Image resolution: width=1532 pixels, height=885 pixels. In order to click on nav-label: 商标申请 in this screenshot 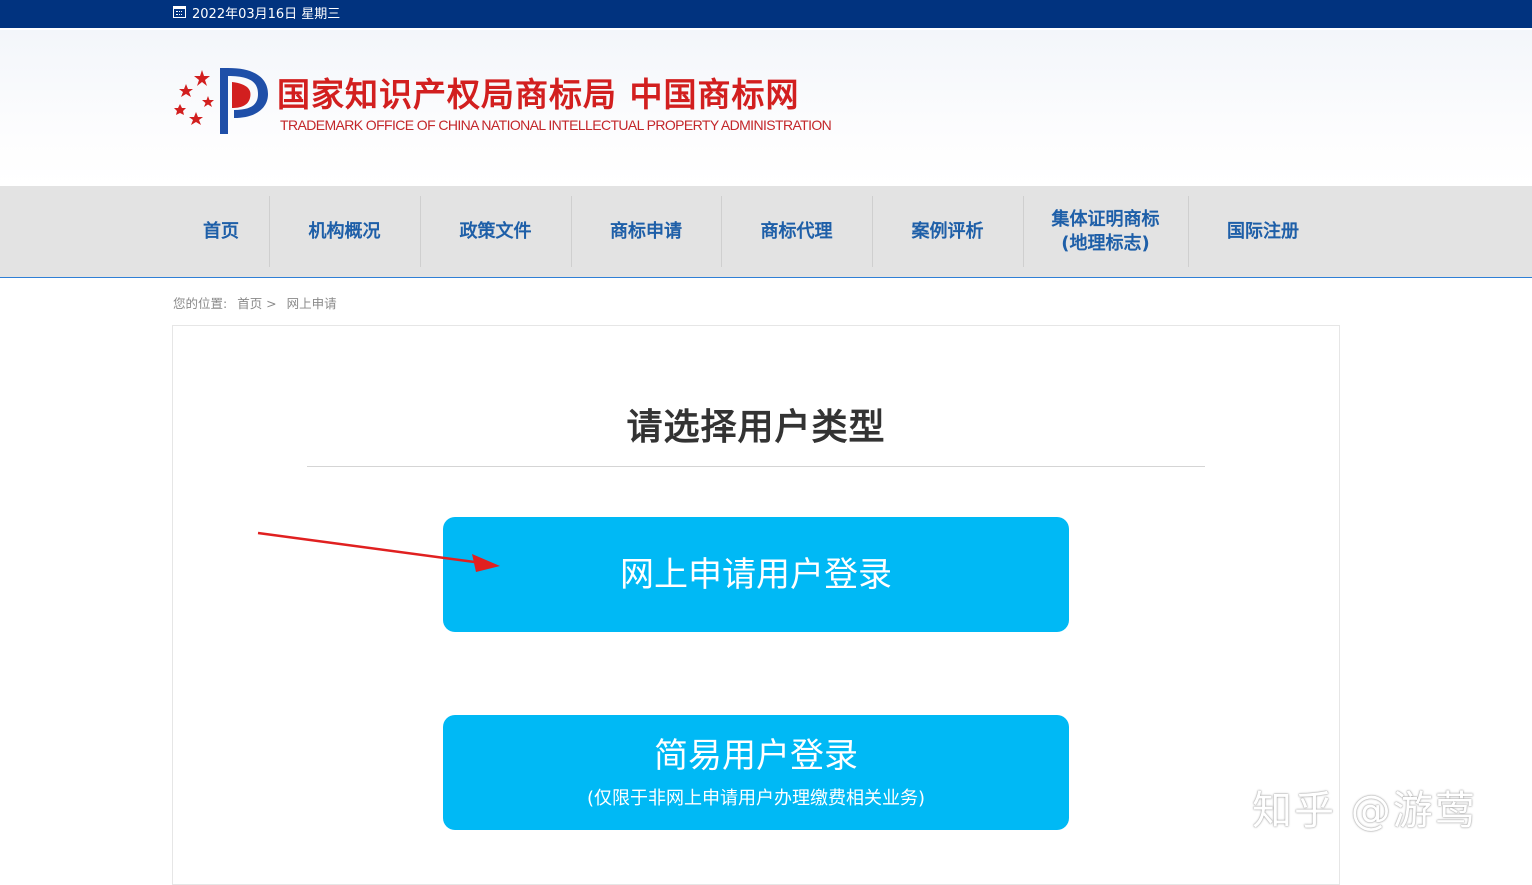, I will do `click(646, 231)`.